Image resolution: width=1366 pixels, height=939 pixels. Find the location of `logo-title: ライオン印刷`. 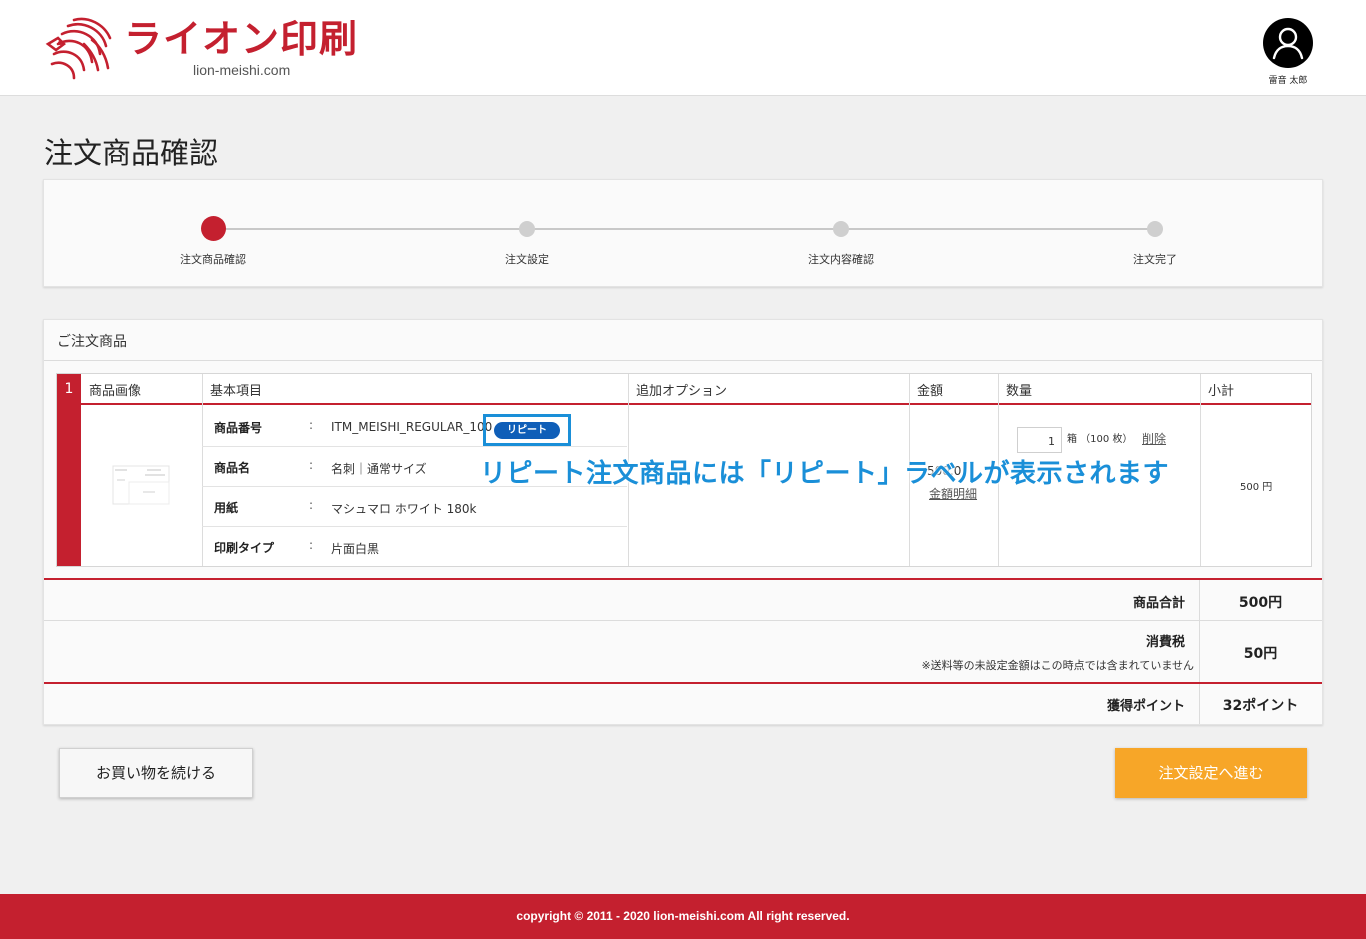

logo-title: ライオン印刷 is located at coordinates (241, 39).